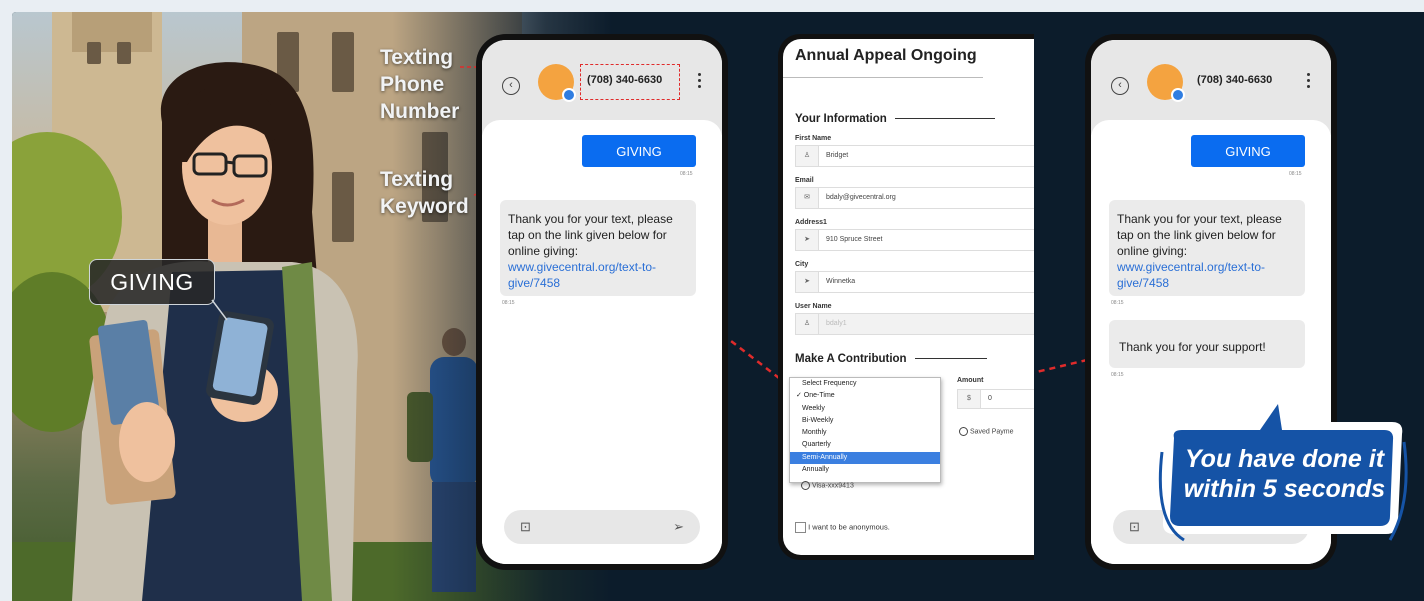 The image size is (1424, 601). I want to click on form-title: Annual Appeal Ongoing, so click(886, 55).